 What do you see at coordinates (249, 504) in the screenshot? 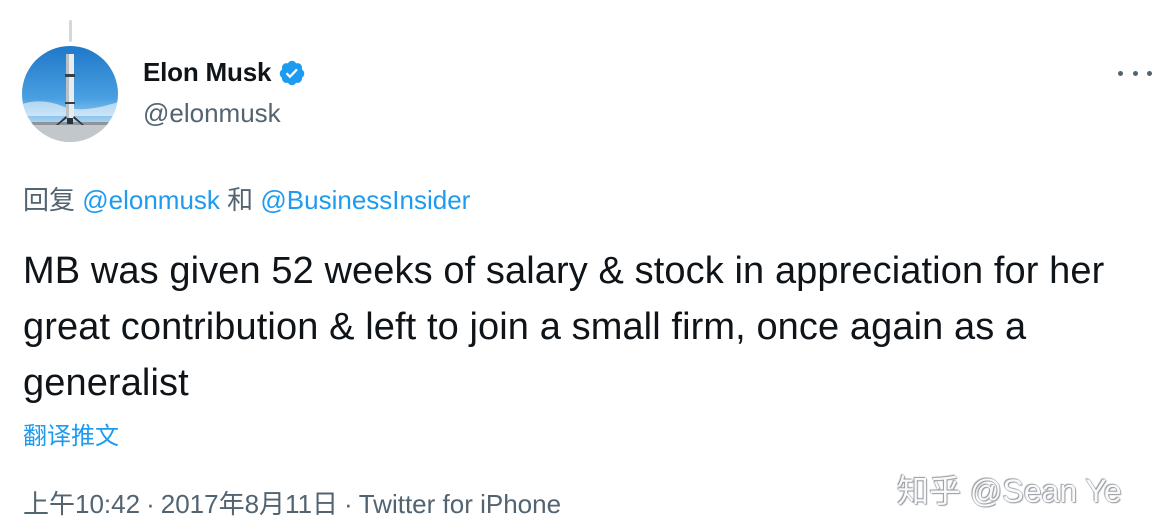
I see `tweet-date: 2017年8月11日` at bounding box center [249, 504].